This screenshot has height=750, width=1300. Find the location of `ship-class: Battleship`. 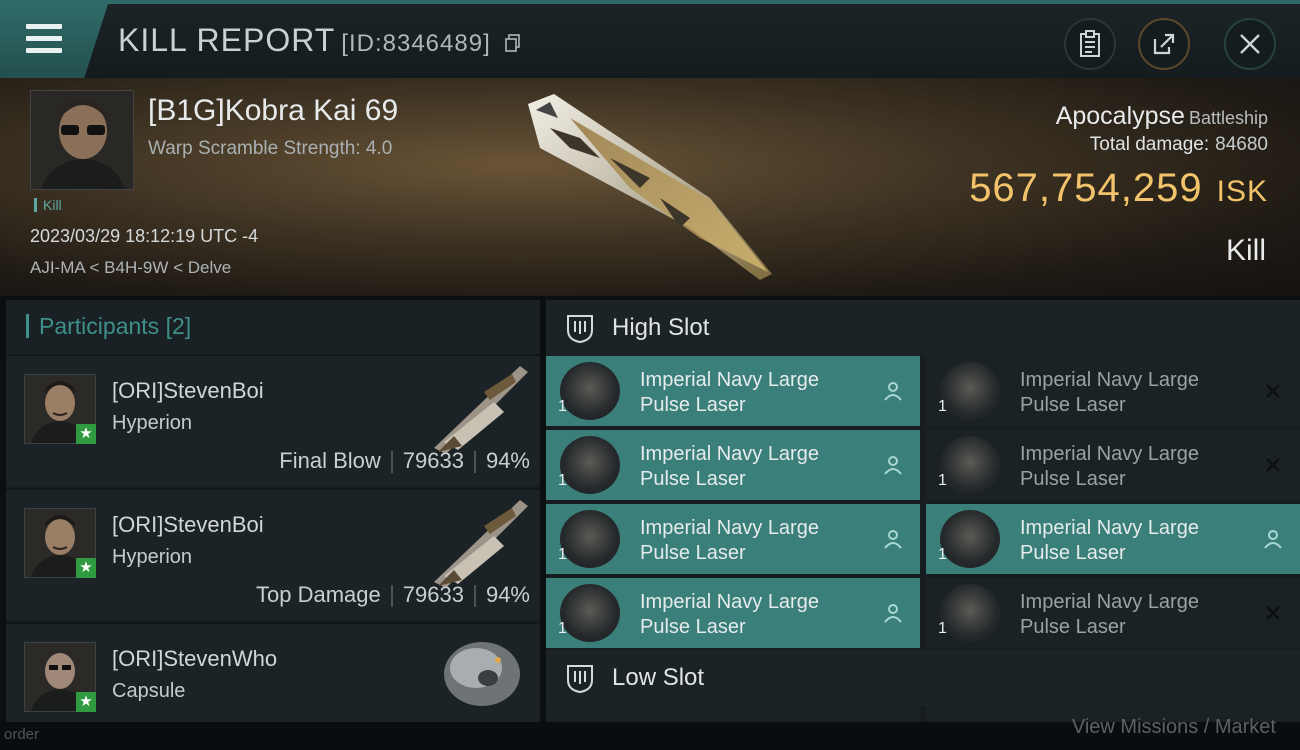

ship-class: Battleship is located at coordinates (1228, 118).